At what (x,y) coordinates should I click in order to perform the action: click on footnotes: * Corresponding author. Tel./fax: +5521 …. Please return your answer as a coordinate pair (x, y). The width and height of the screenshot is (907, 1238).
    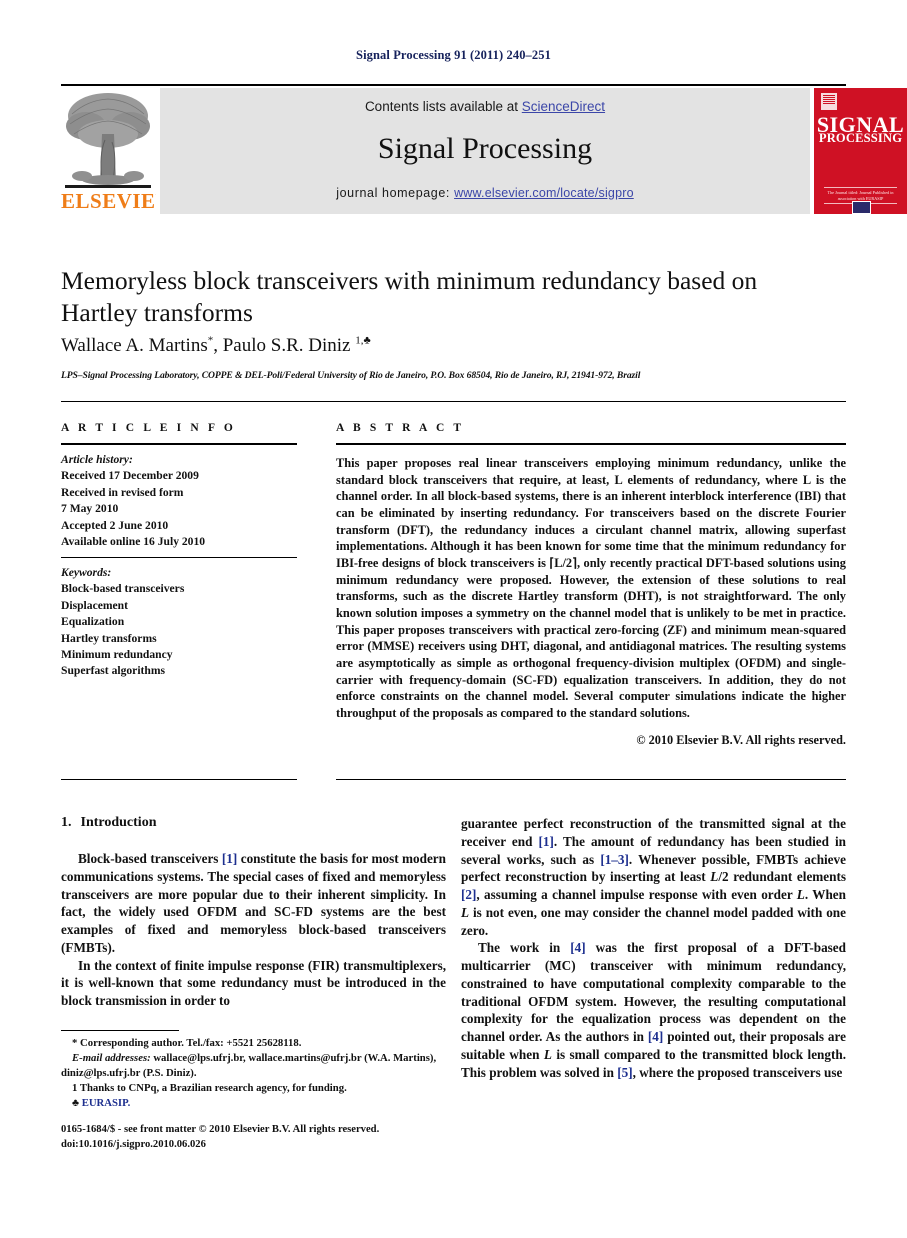
    Looking at the image, I should click on (253, 1070).